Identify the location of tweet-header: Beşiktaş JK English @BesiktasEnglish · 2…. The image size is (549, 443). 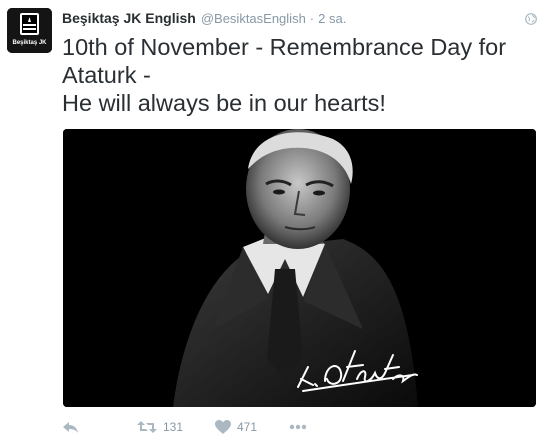
(204, 19).